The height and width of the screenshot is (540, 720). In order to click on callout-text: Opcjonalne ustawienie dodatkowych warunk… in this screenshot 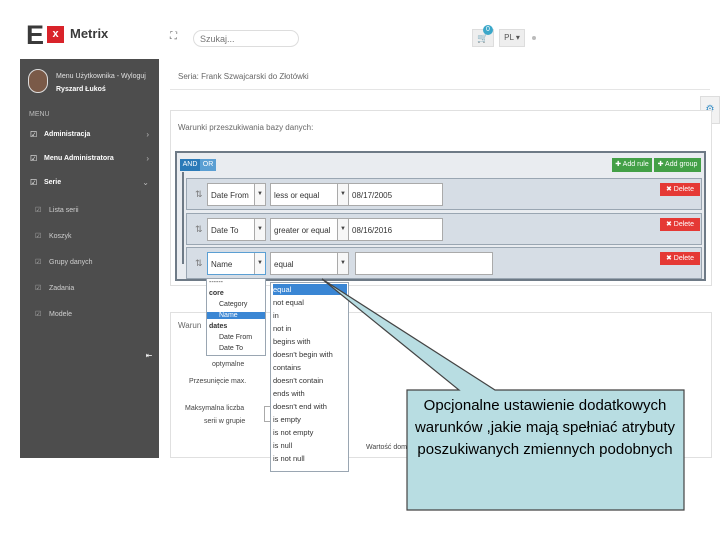, I will do `click(545, 427)`.